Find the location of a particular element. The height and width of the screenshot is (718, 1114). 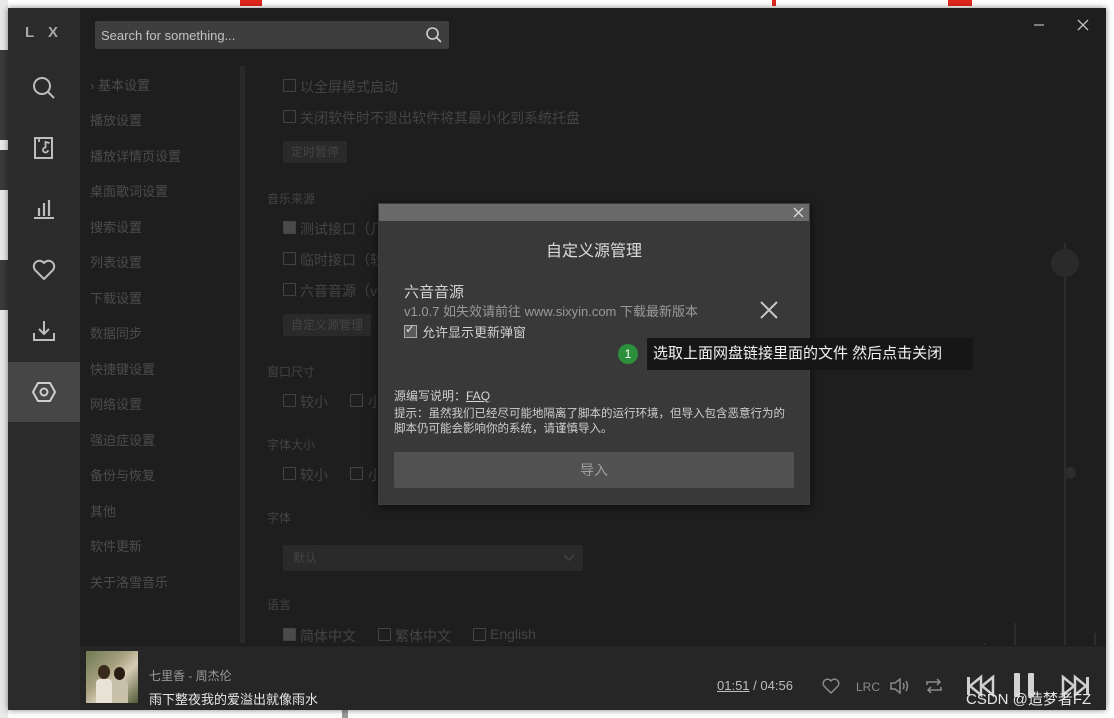

source-liuyin-label: 六音音源（v1 is located at coordinates (342, 291).